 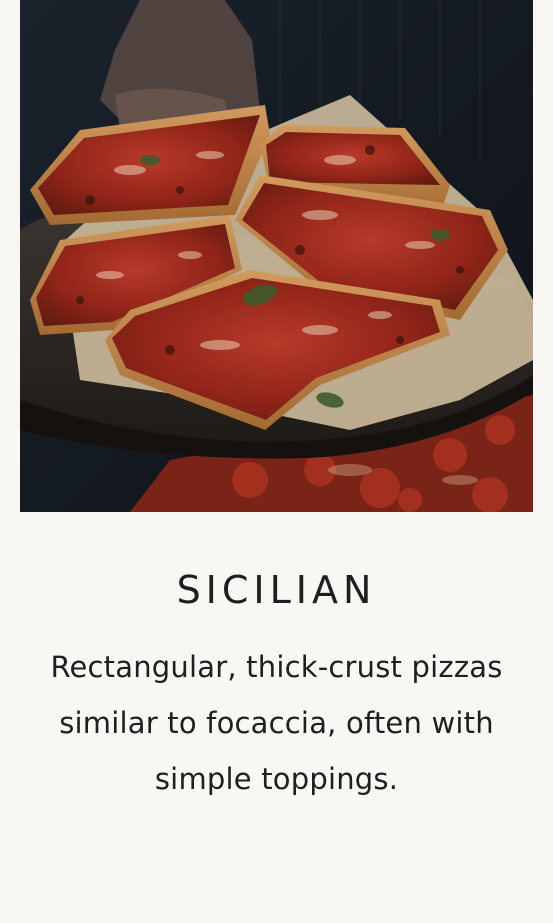 What do you see at coordinates (276, 589) in the screenshot?
I see `pizza-style-title: SICILIAN` at bounding box center [276, 589].